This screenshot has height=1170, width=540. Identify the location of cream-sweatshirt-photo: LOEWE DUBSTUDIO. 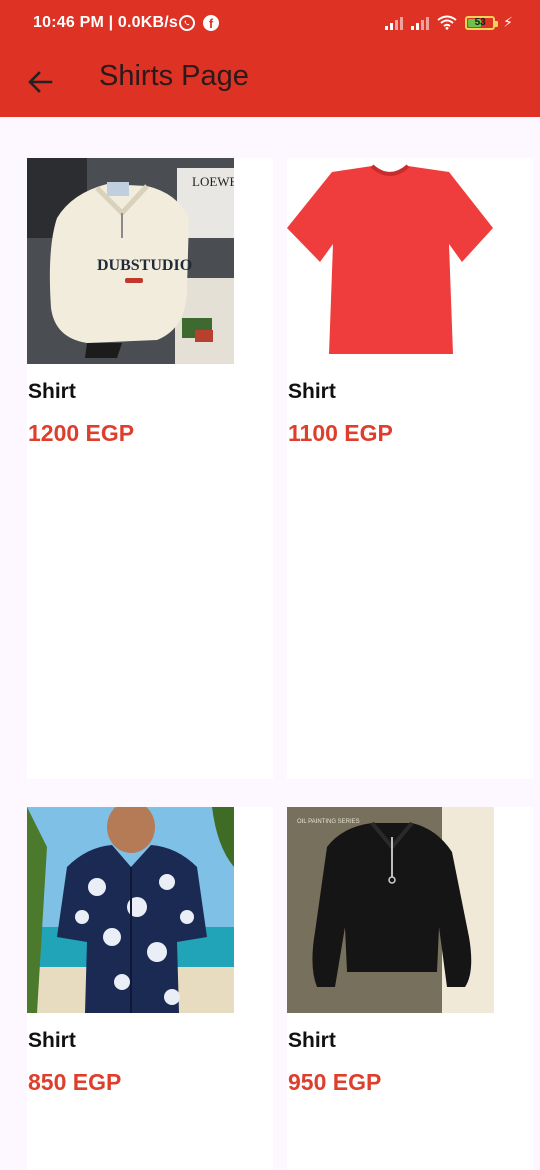
(130, 261).